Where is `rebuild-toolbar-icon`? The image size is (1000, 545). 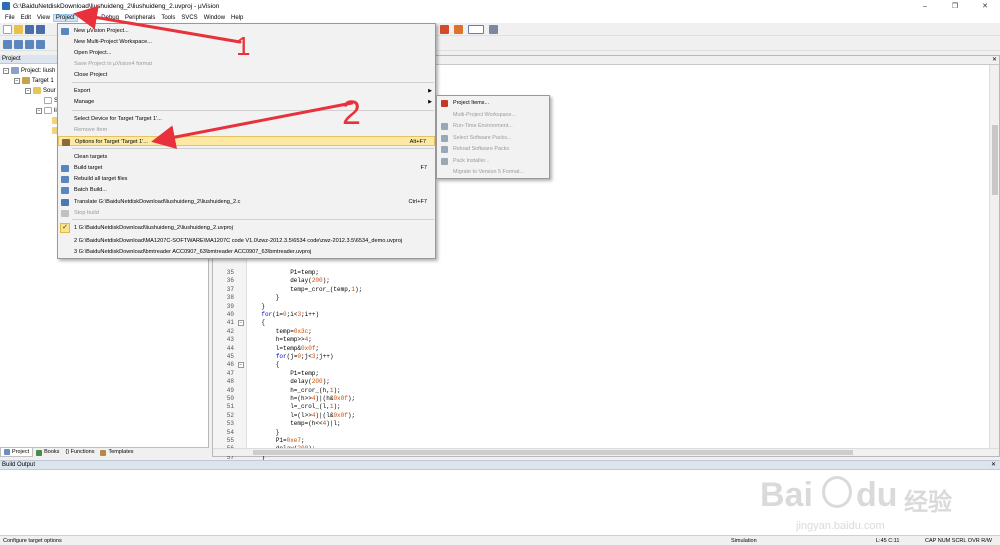 rebuild-toolbar-icon is located at coordinates (29, 44).